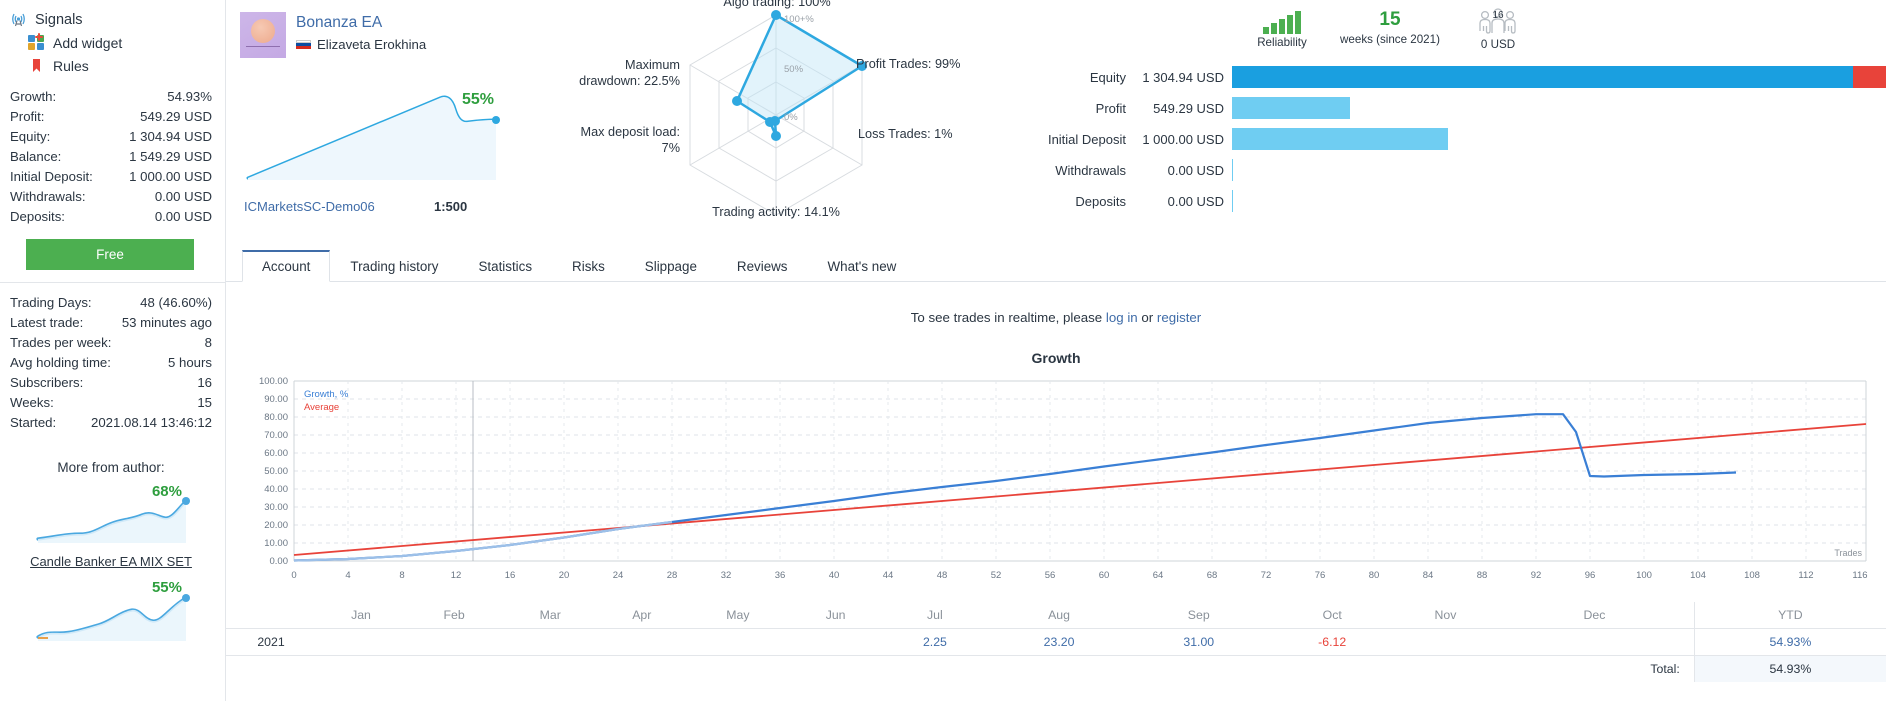  Describe the element at coordinates (1595, 668) in the screenshot. I see `total-label: Total:` at that location.